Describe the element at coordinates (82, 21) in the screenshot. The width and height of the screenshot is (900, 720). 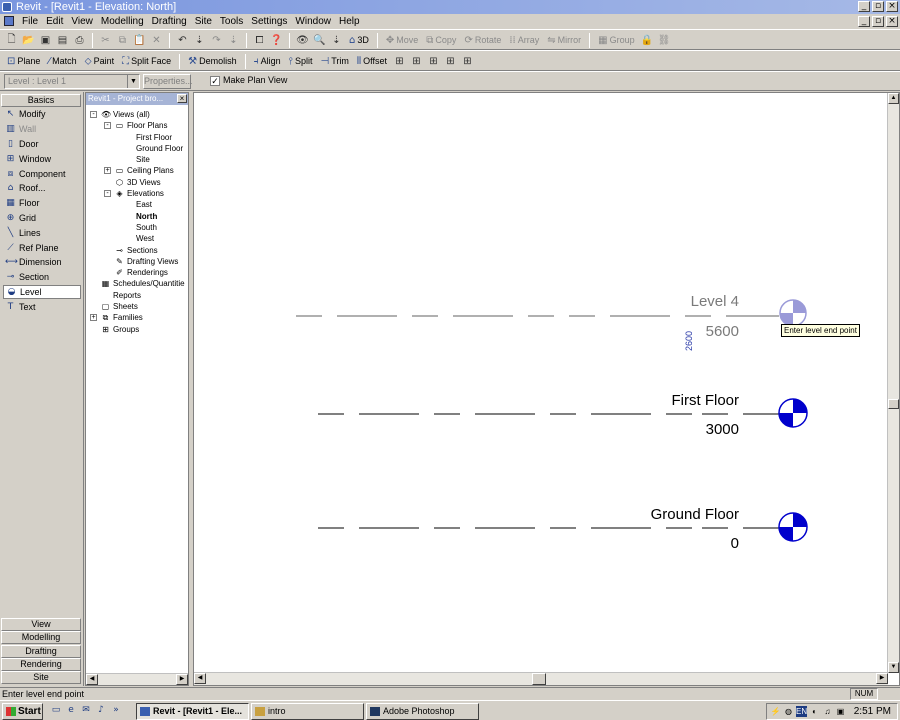
I see `menu-view: View` at that location.